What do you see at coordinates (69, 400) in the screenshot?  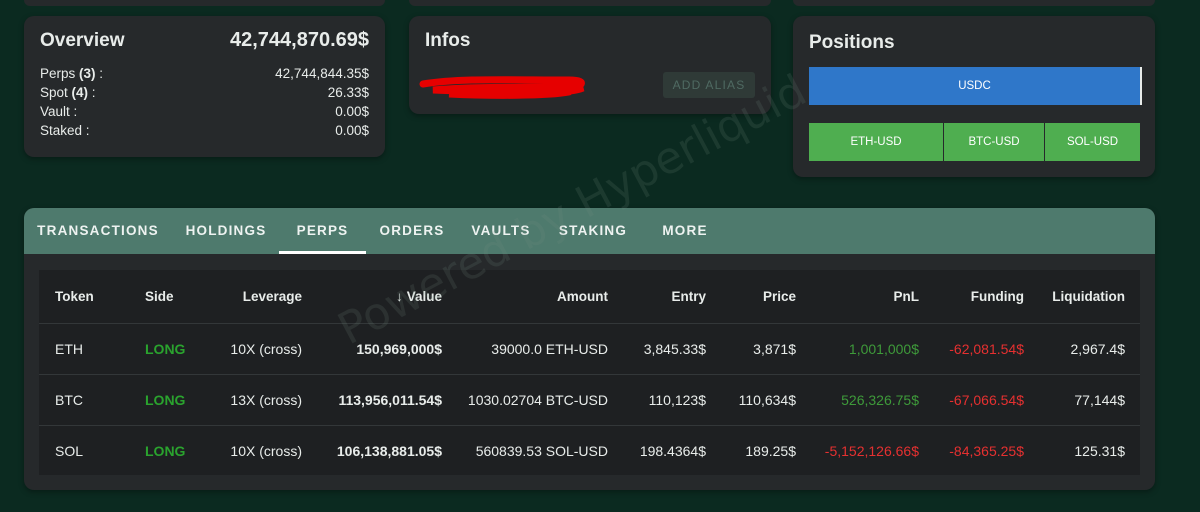 I see `cell-token: BTC` at bounding box center [69, 400].